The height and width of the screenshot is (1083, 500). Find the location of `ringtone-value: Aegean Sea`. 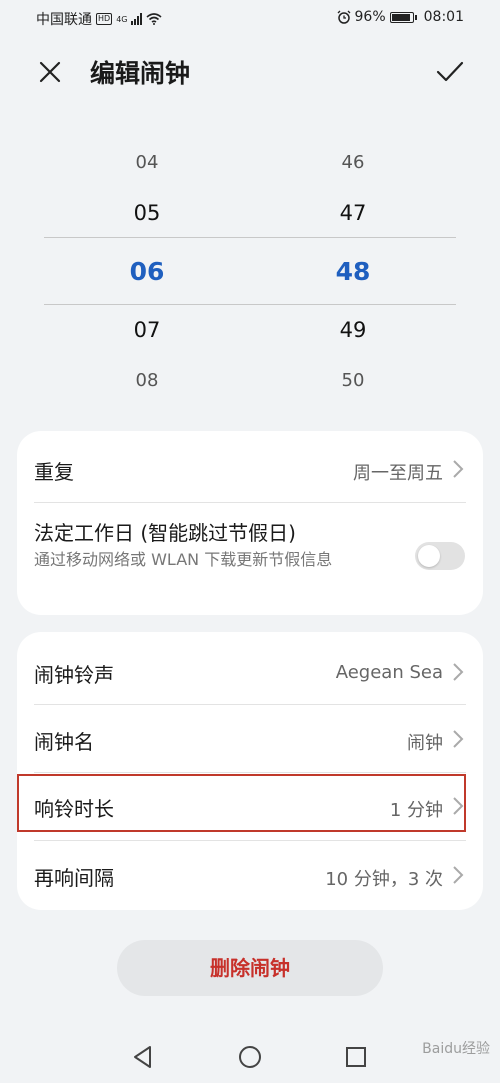

ringtone-value: Aegean Sea is located at coordinates (389, 672).